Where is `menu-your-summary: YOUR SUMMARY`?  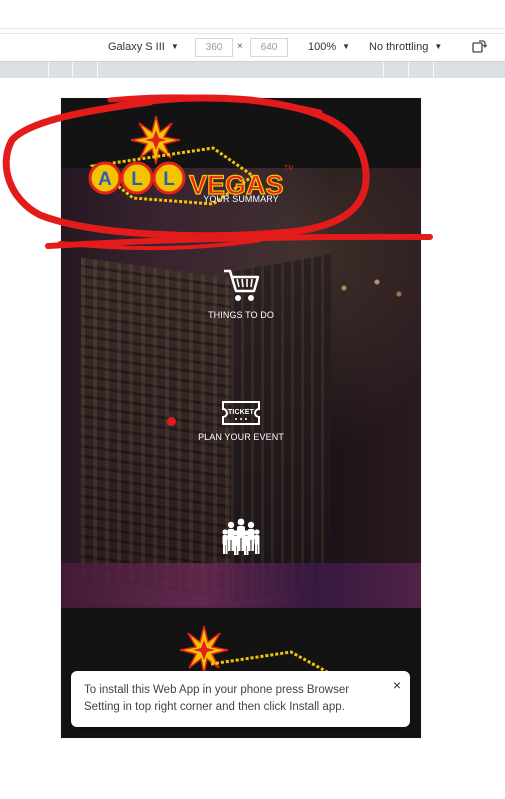
menu-your-summary: YOUR SUMMARY is located at coordinates (241, 199).